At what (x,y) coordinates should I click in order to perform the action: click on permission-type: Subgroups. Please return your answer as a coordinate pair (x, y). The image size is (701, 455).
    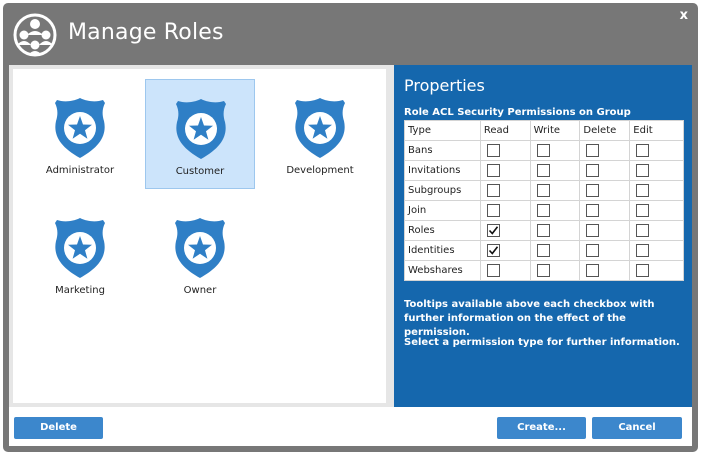
    Looking at the image, I should click on (442, 190).